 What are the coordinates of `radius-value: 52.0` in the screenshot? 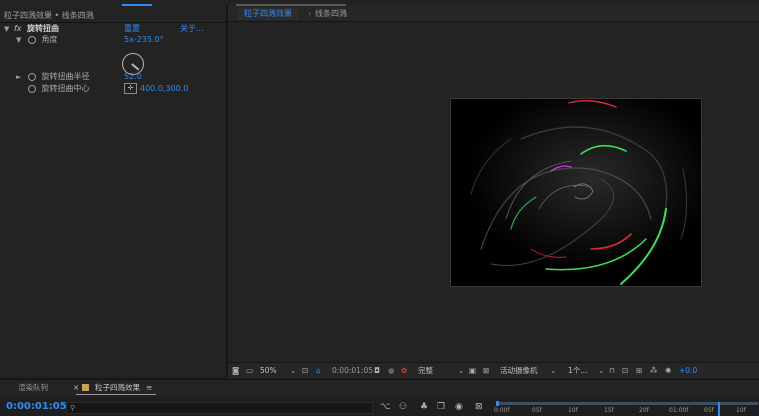 It's located at (133, 76).